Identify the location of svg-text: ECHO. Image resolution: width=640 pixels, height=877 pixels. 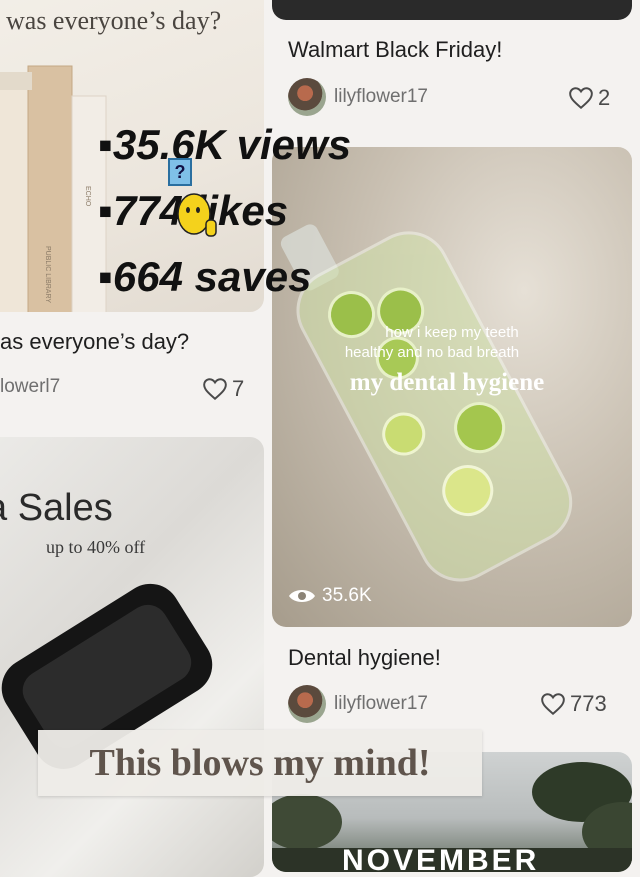
(87, 196).